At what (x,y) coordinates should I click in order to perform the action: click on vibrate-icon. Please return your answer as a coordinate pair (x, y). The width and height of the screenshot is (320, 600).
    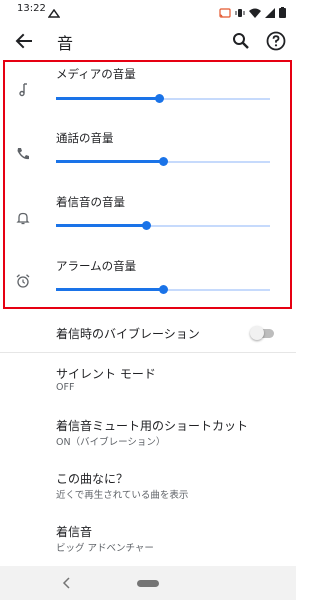
    Looking at the image, I should click on (240, 12).